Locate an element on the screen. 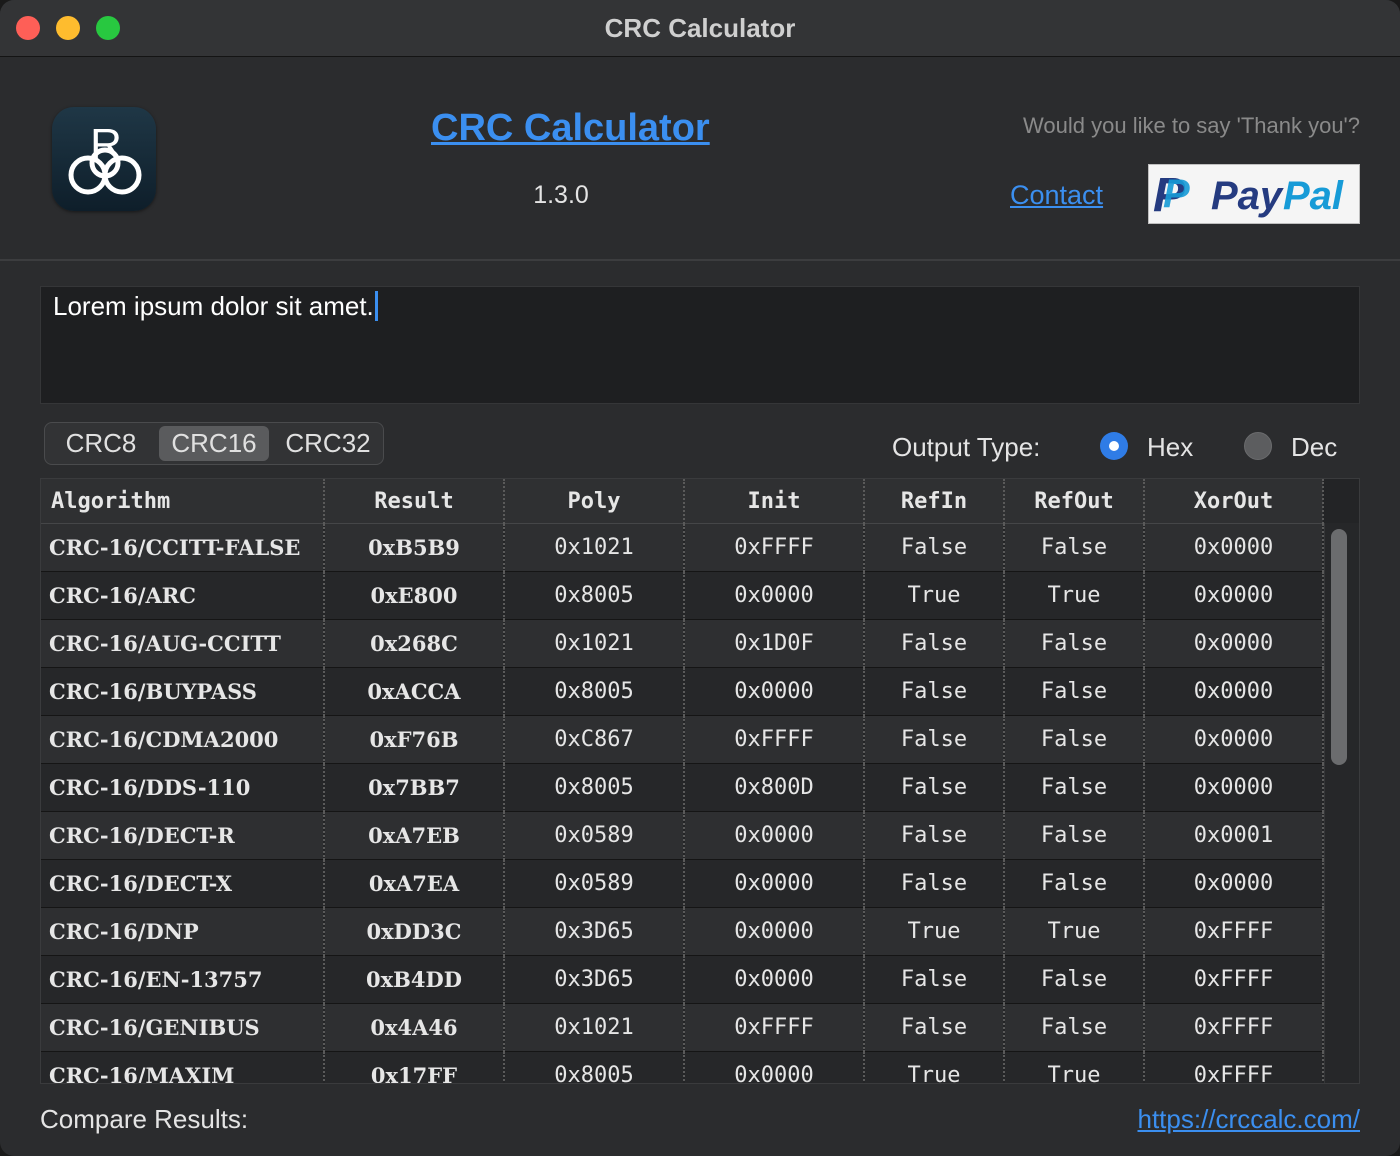  cell-algorithm: CRC-16/DECT-R is located at coordinates (183, 835).